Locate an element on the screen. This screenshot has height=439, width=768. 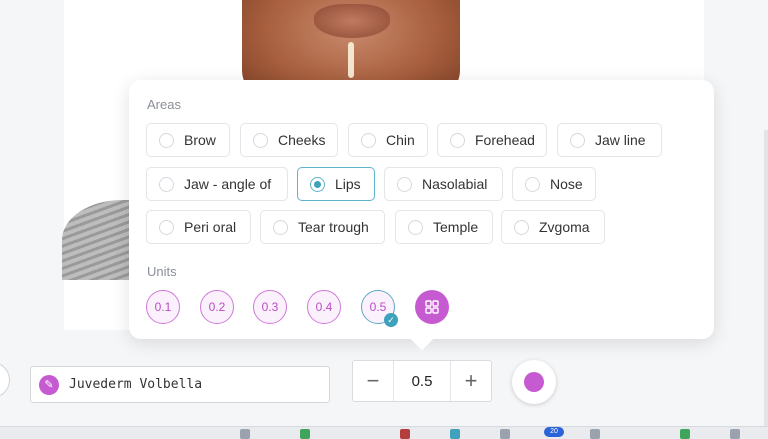
grid-icon is located at coordinates (432, 307).